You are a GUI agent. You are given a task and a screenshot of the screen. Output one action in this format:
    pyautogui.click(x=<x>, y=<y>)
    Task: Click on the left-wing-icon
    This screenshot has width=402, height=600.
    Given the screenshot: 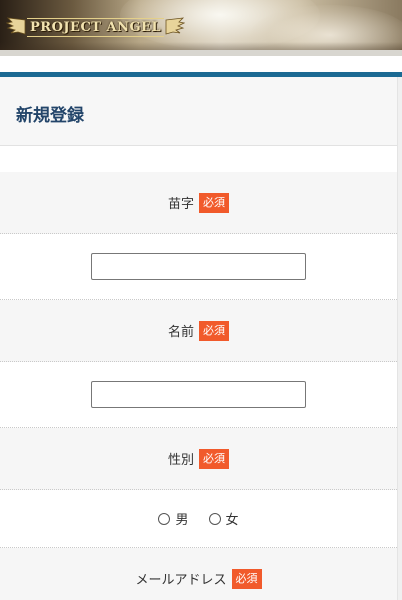 What is the action you would take?
    pyautogui.click(x=16, y=26)
    